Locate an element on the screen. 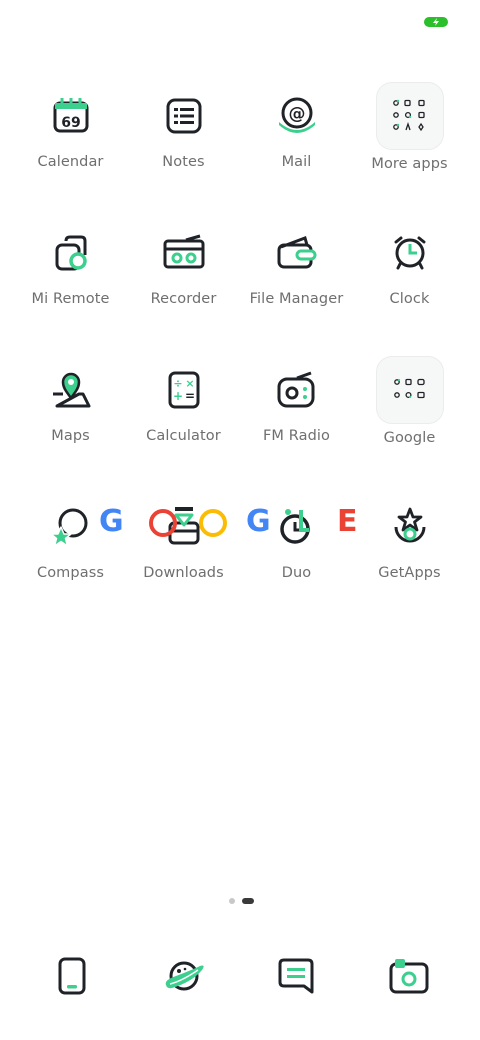  app-label: Calculator is located at coordinates (183, 436).